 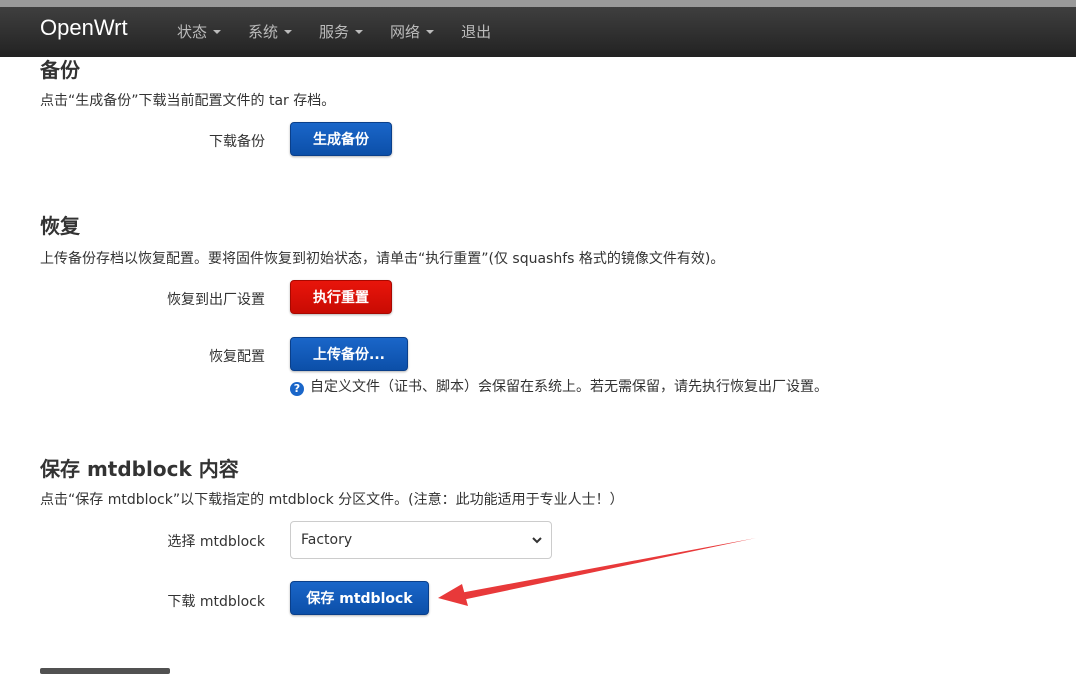 I want to click on annotation-arrow-head, so click(x=453, y=595).